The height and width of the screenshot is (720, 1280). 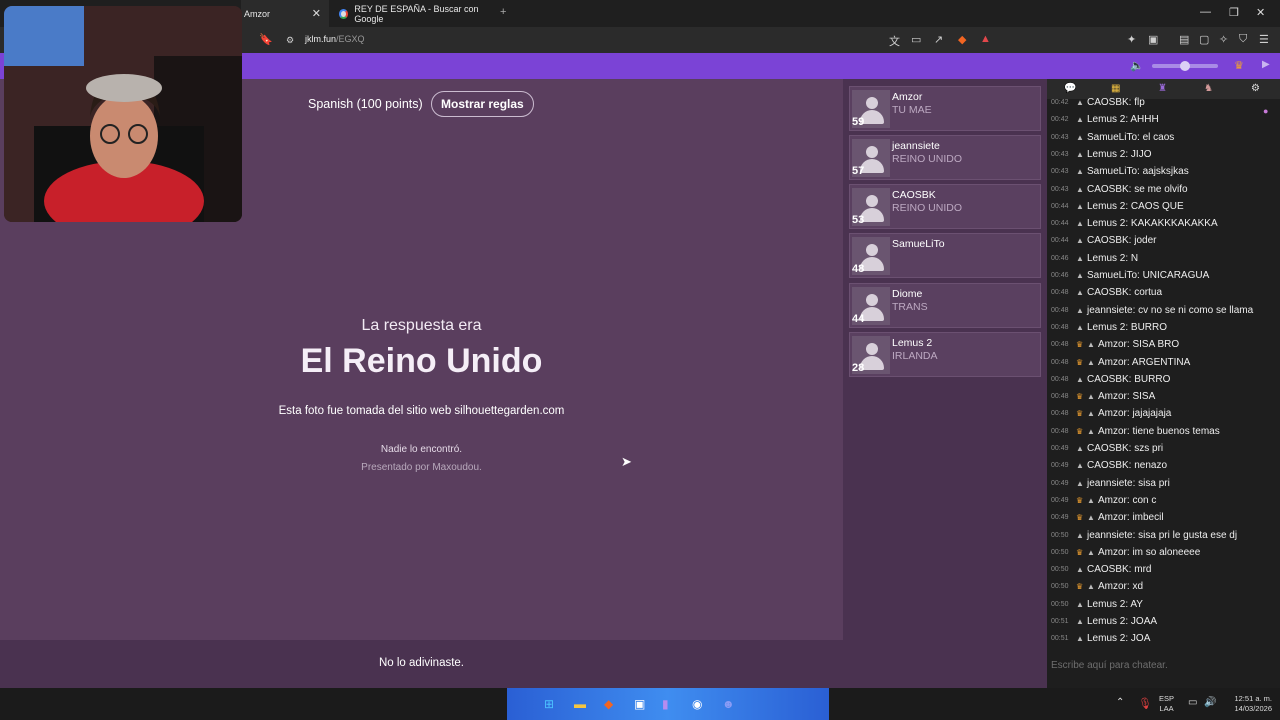 I want to click on player-card: 59 Amzor TU MAE, so click(x=945, y=108).